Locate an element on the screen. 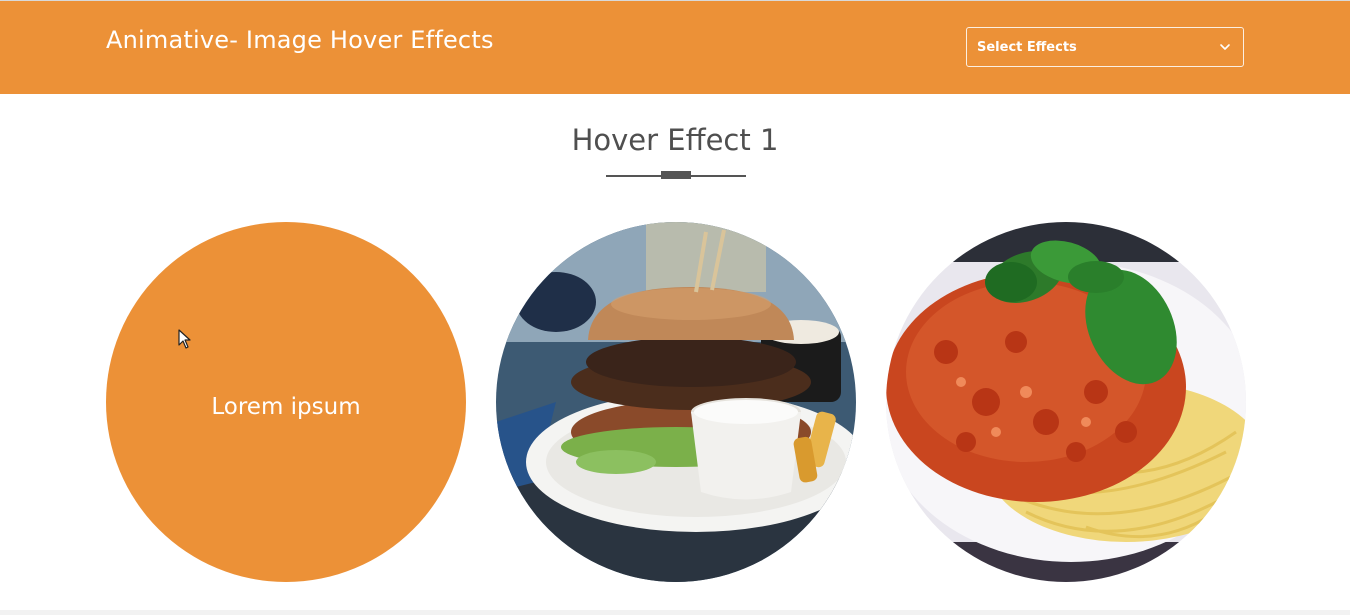  bottom-border is located at coordinates (675, 612).